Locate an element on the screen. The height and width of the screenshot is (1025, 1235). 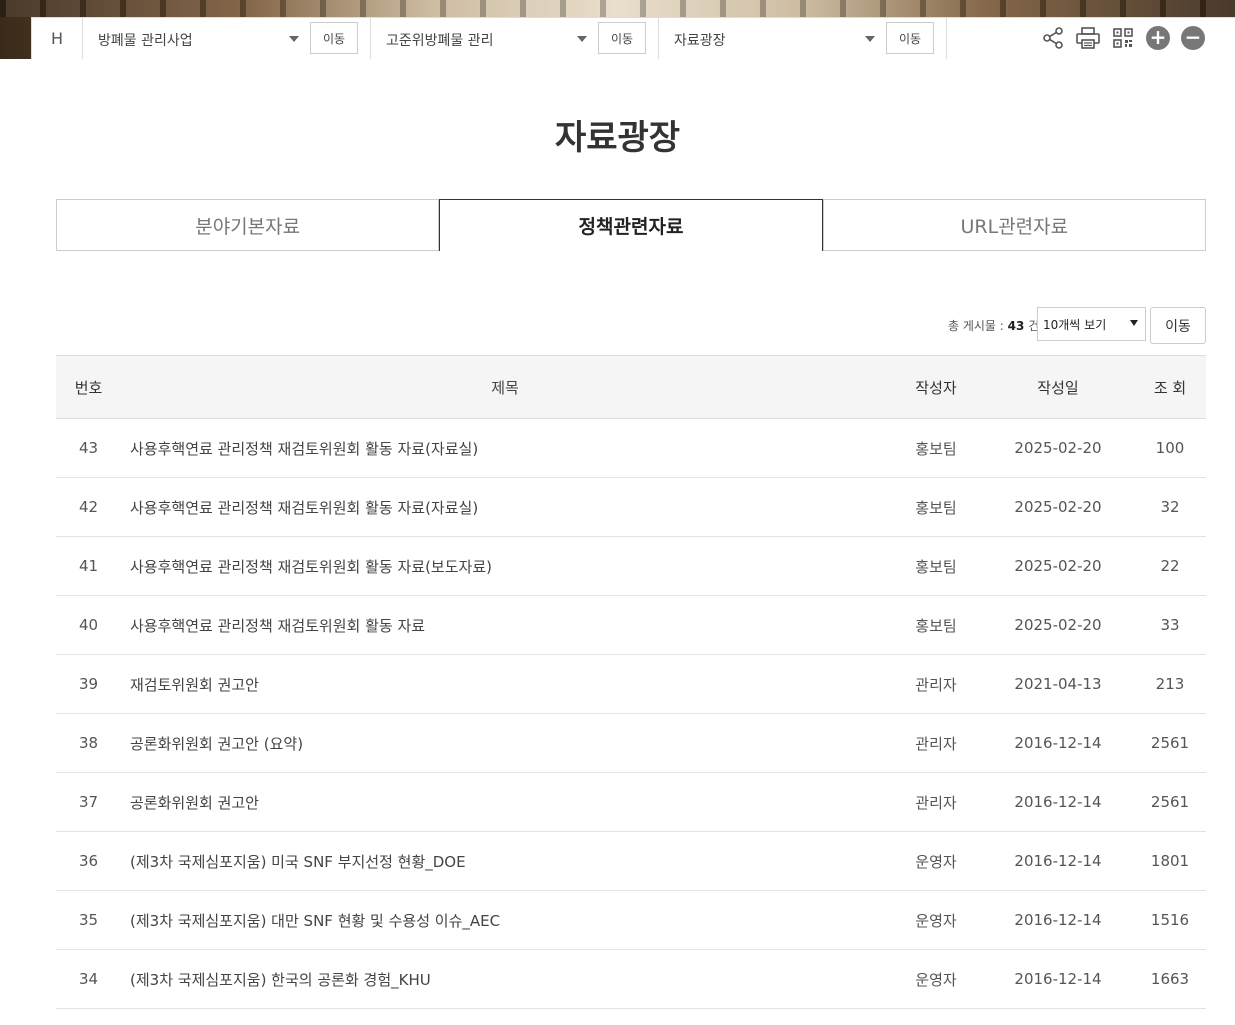
header-views: 조 회 is located at coordinates (1170, 387).